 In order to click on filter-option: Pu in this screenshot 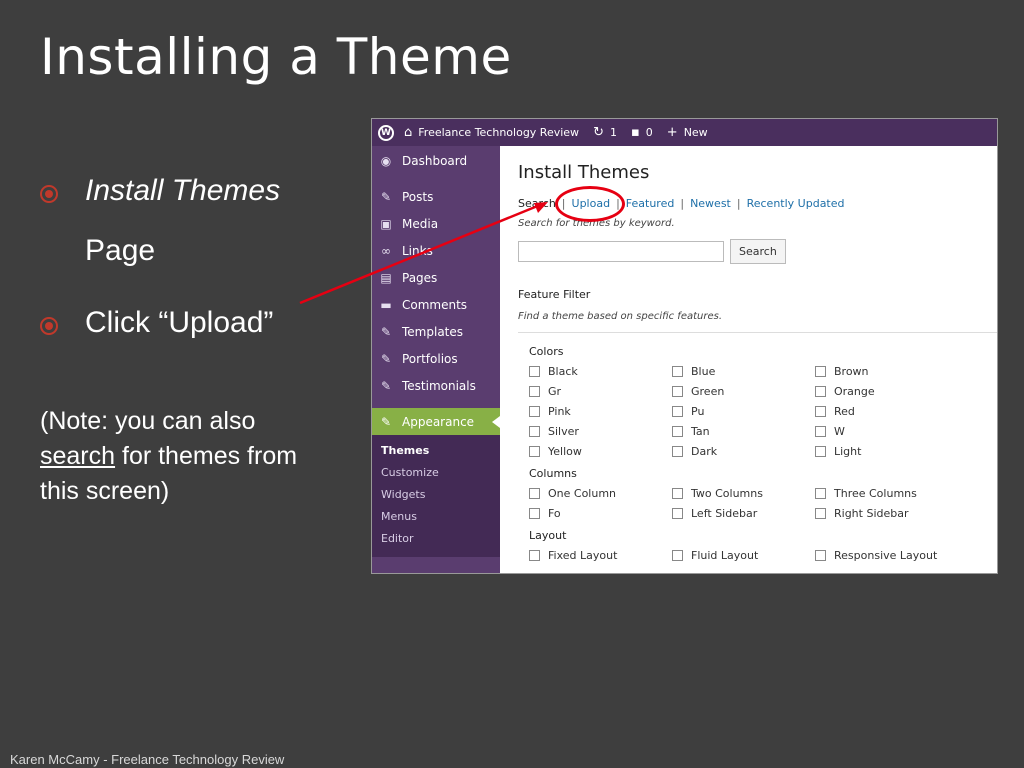, I will do `click(743, 411)`.